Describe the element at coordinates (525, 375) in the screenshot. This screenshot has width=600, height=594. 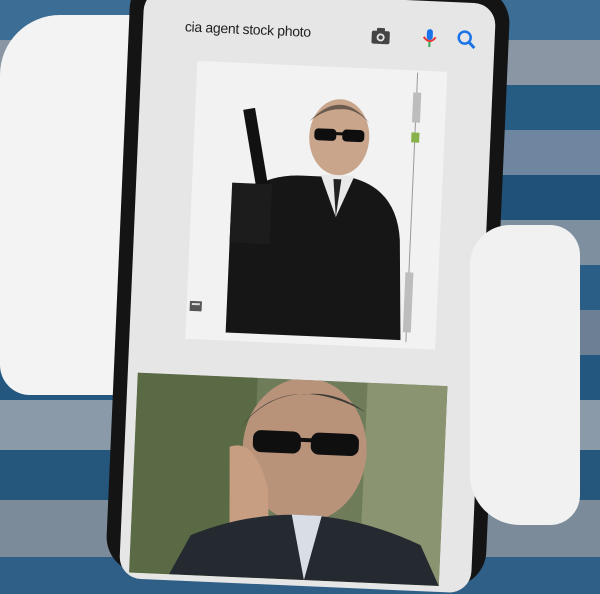
I see `hand-fingers` at that location.